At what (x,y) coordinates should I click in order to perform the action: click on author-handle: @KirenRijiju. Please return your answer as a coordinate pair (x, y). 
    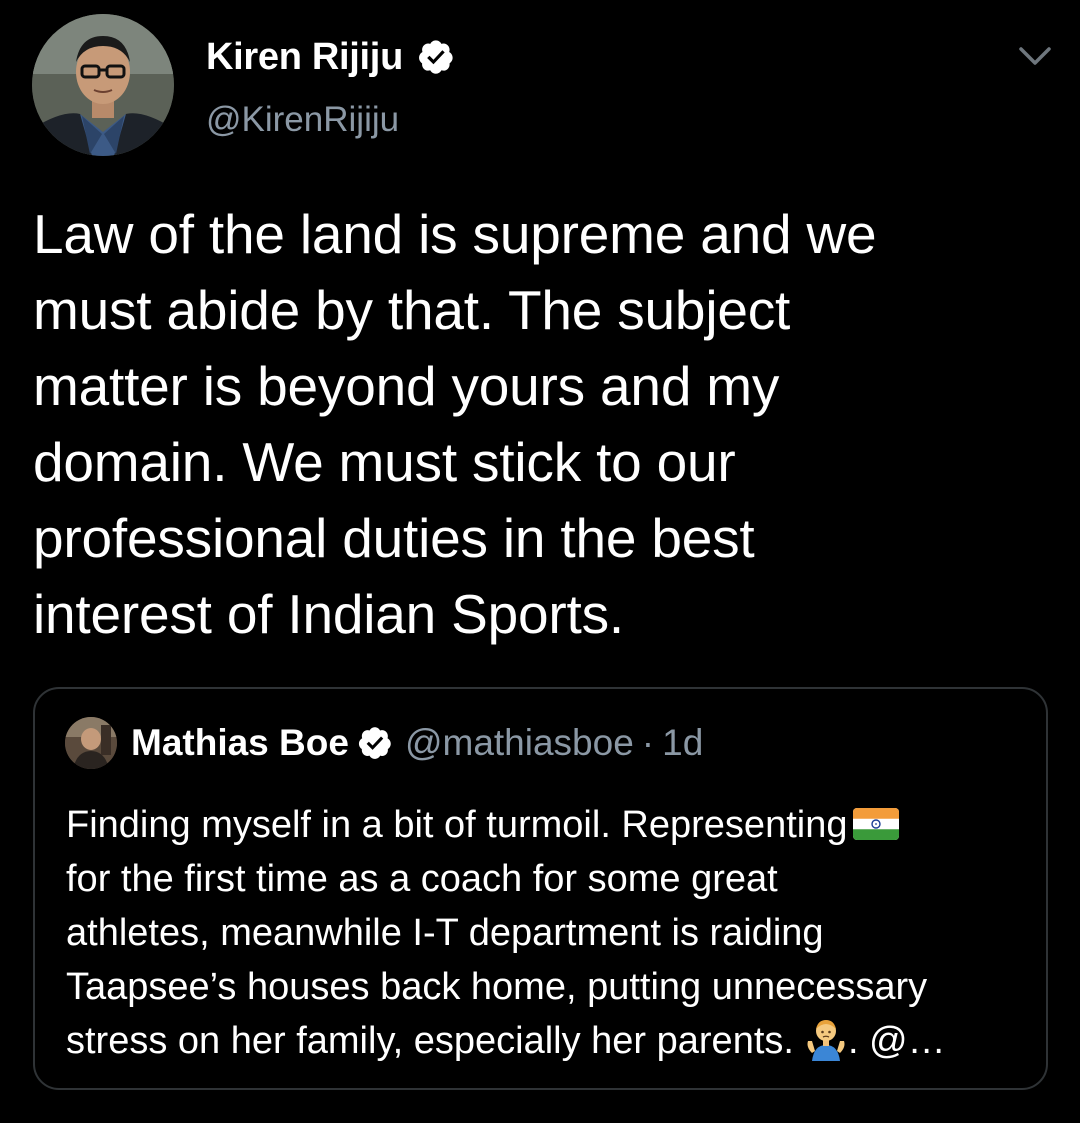
    Looking at the image, I should click on (302, 120).